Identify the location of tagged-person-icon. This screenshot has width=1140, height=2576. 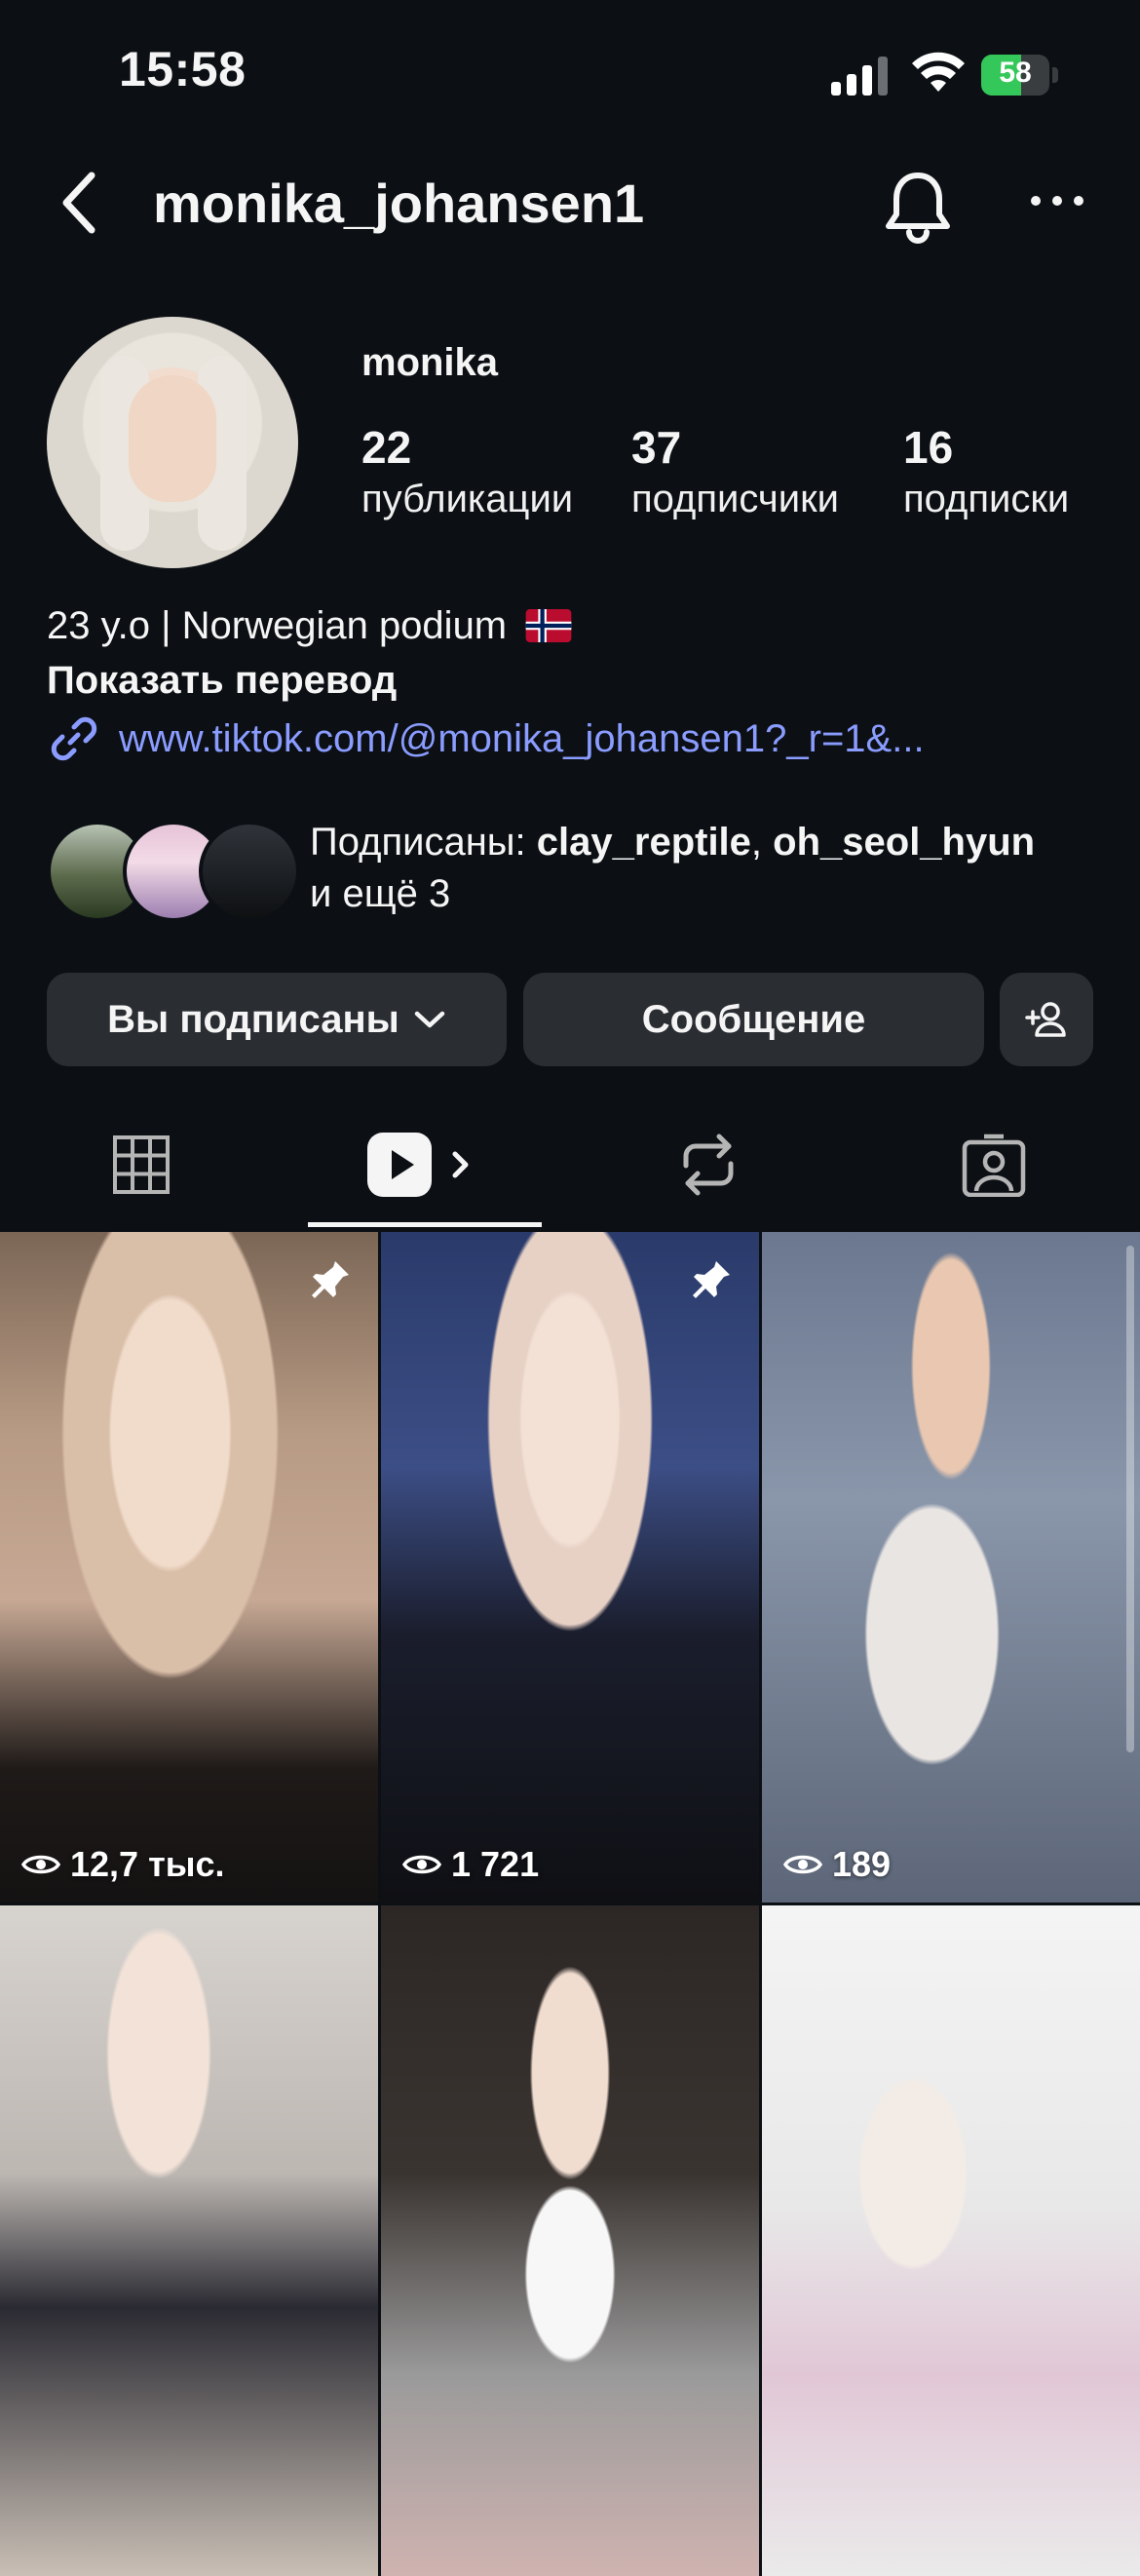
(994, 1165).